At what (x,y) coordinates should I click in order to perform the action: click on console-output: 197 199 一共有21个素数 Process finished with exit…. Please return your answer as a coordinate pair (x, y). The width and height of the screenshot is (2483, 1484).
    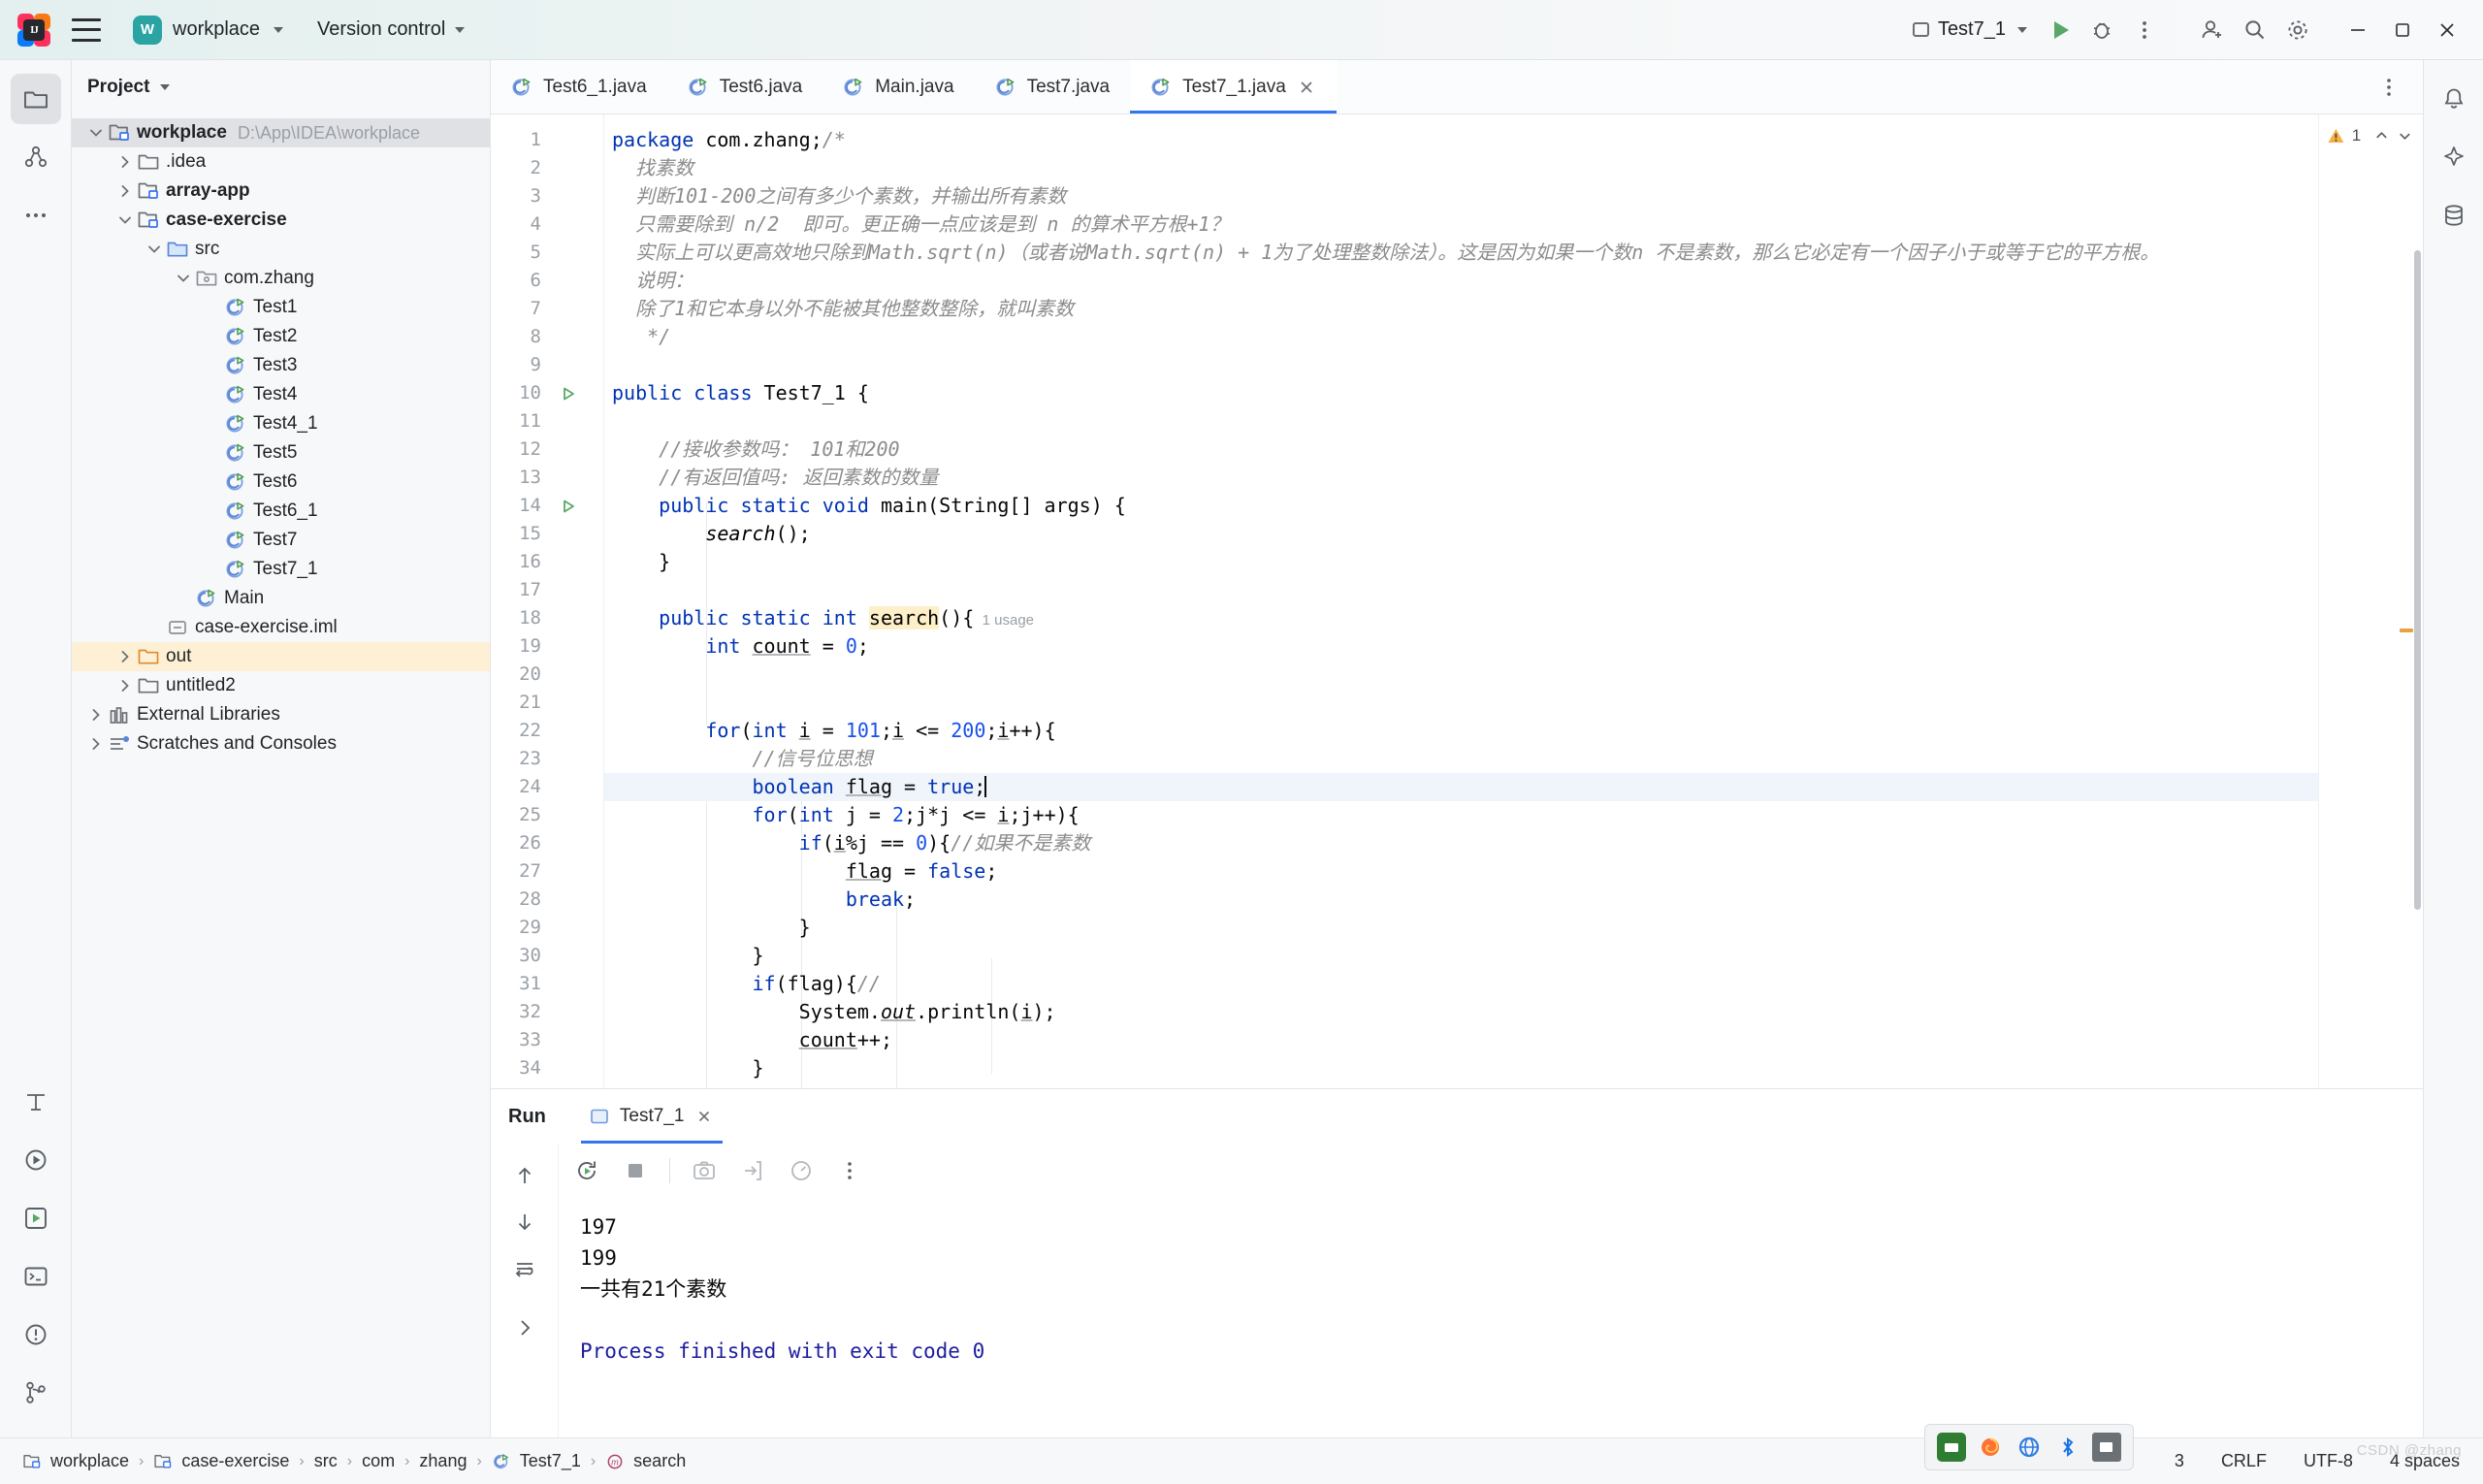
    Looking at the image, I should click on (1491, 1317).